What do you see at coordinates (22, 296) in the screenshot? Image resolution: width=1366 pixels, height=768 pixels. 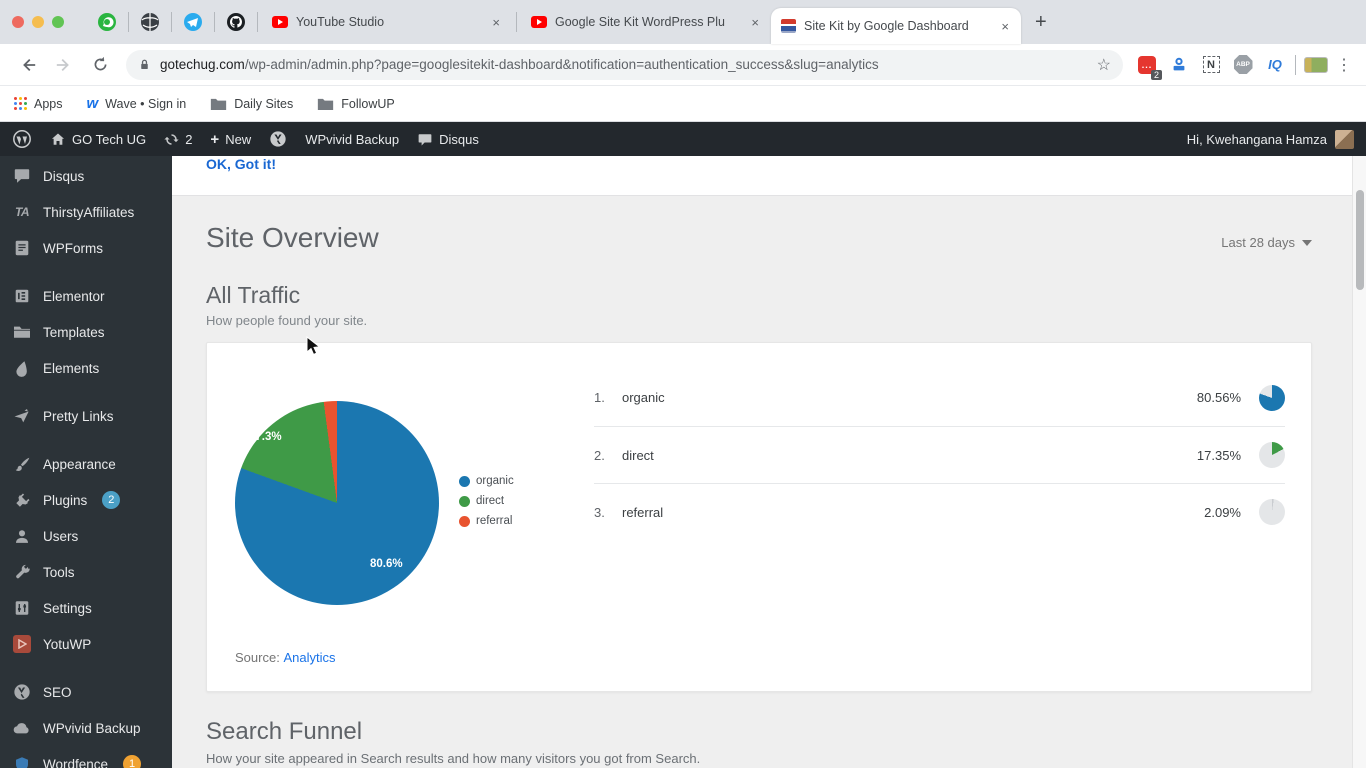 I see `elementor-icon` at bounding box center [22, 296].